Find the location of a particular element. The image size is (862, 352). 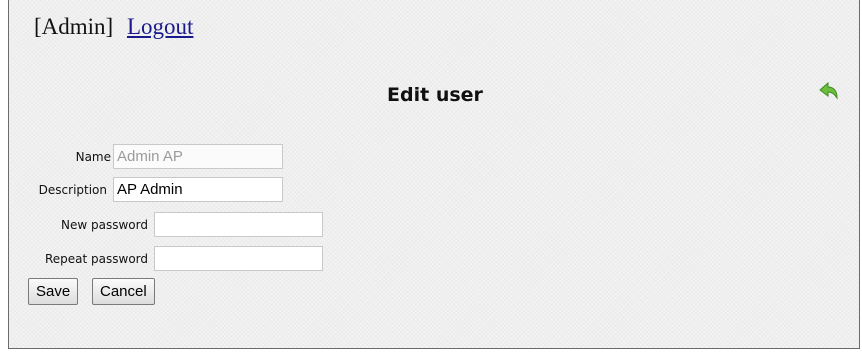

save-button: Save is located at coordinates (53, 291).